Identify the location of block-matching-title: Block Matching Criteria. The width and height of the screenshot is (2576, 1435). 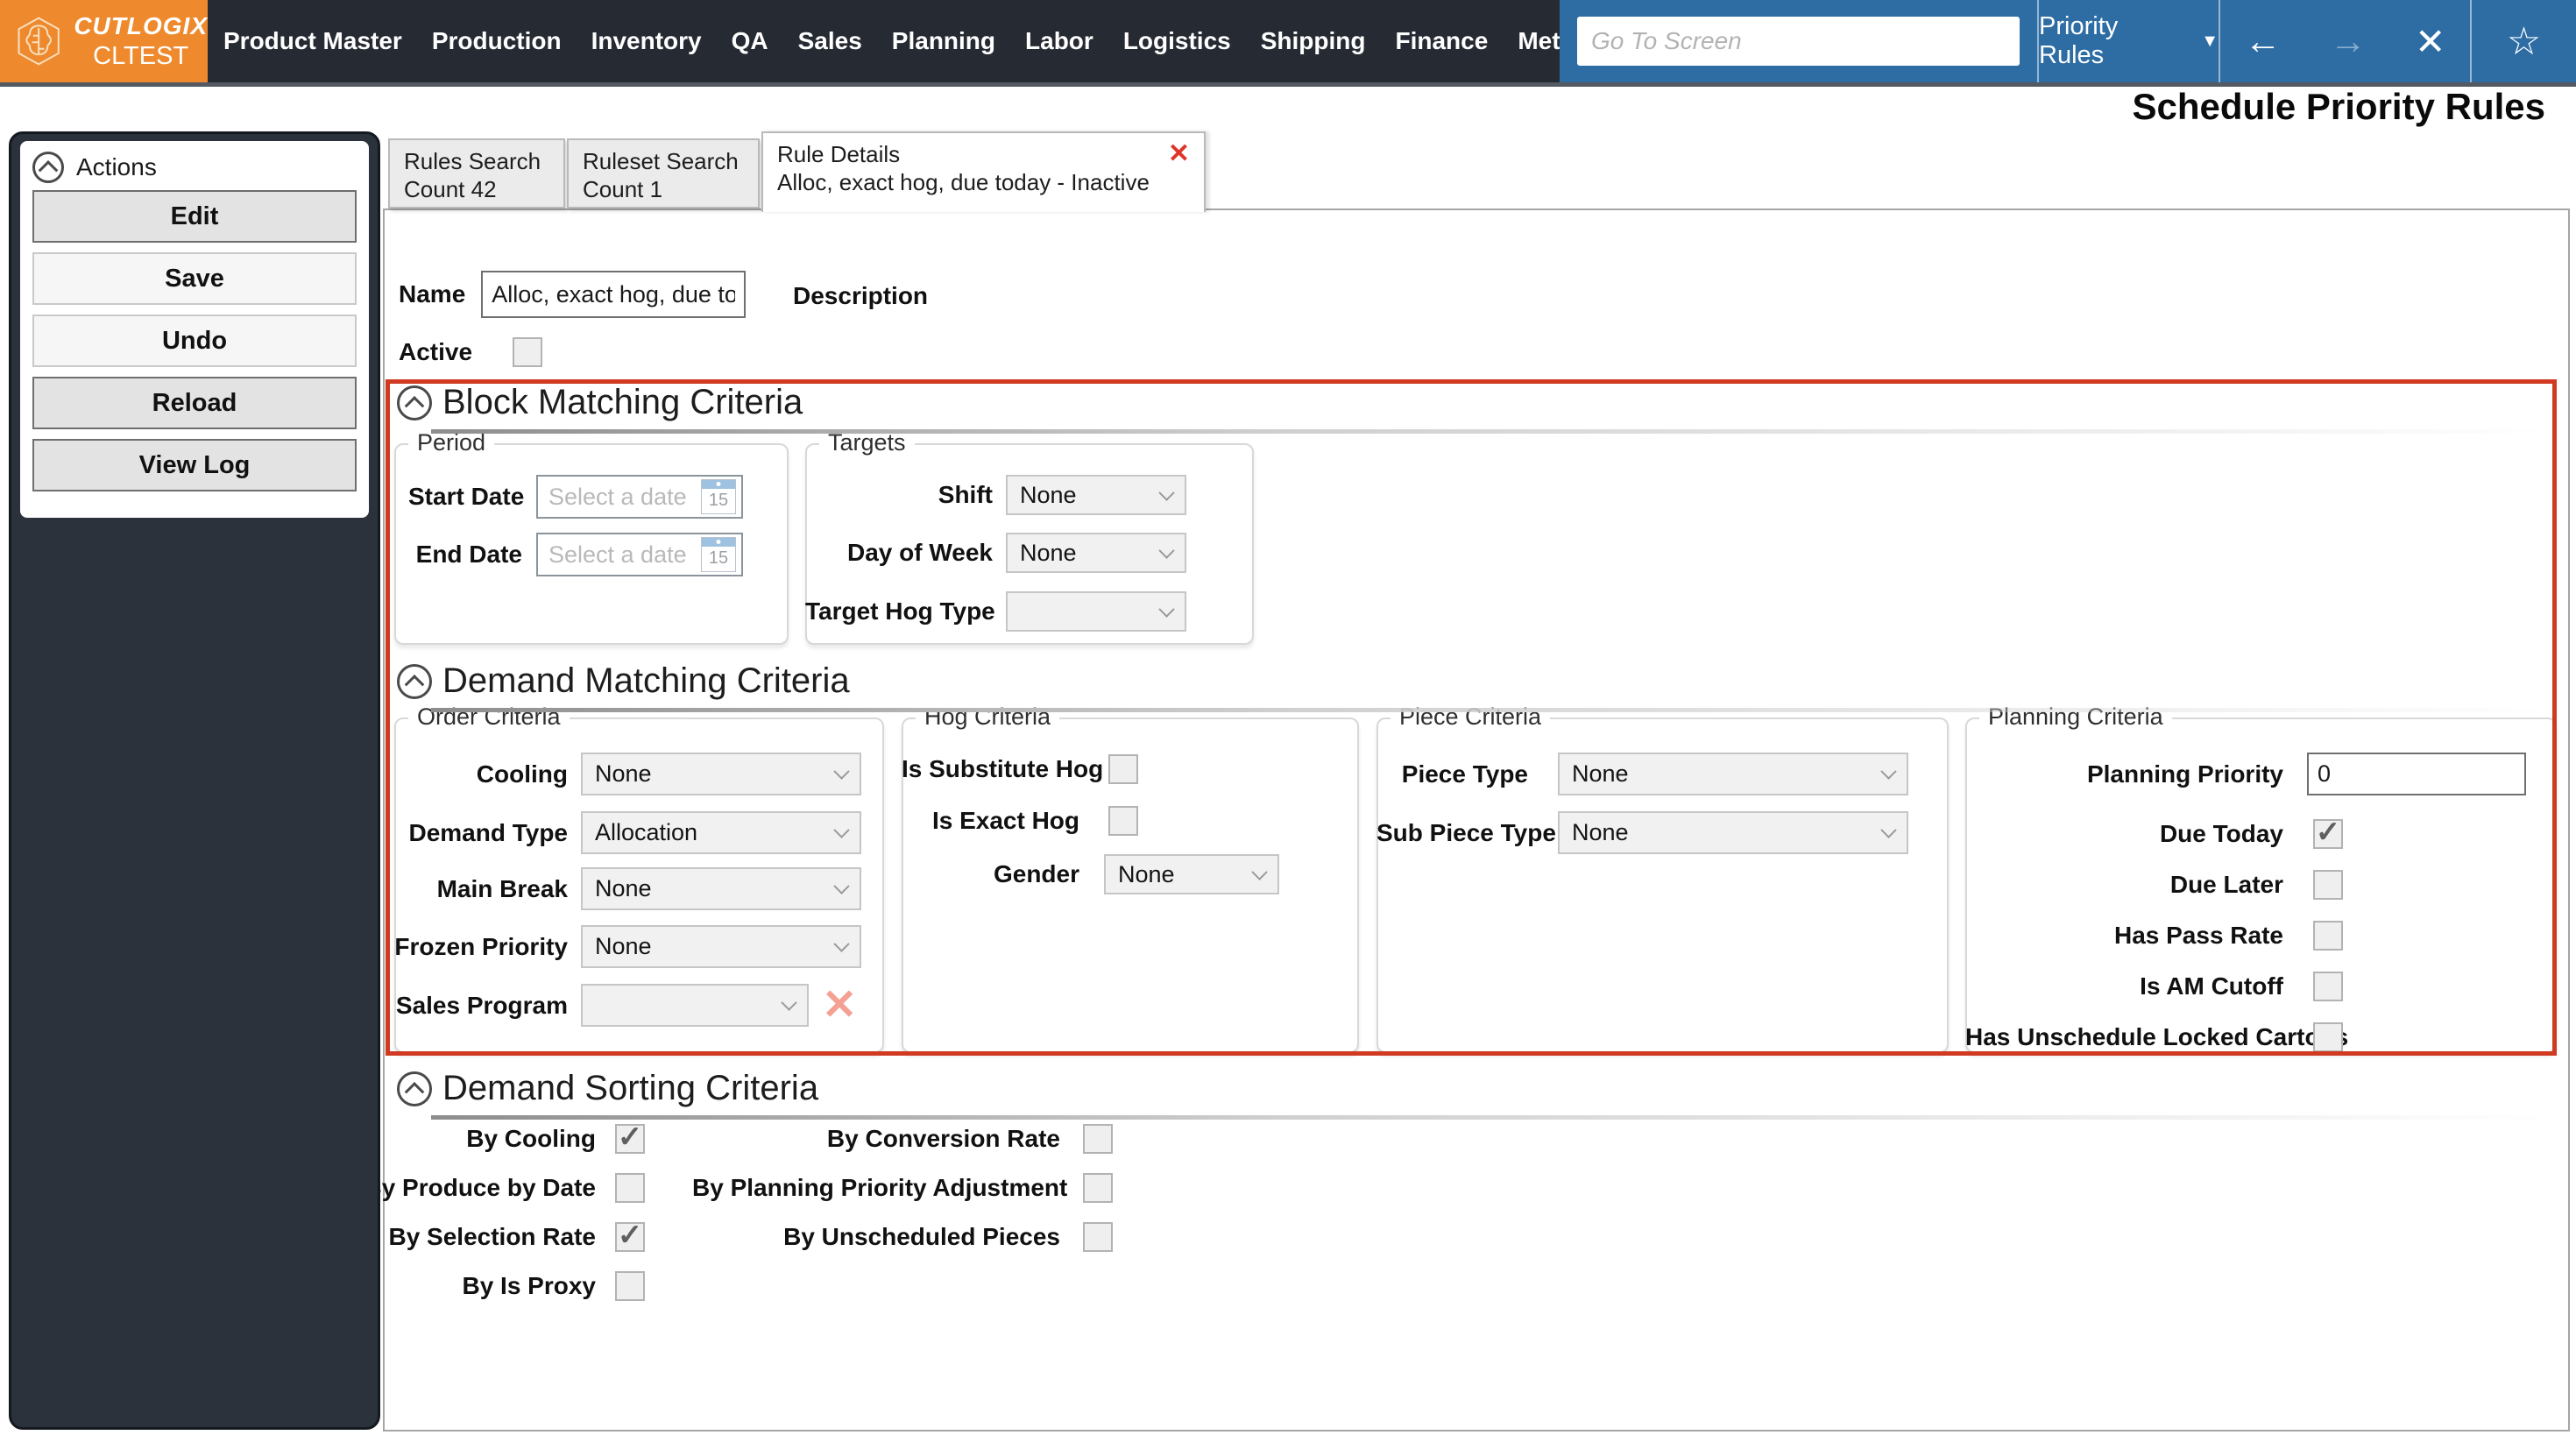
(622, 402).